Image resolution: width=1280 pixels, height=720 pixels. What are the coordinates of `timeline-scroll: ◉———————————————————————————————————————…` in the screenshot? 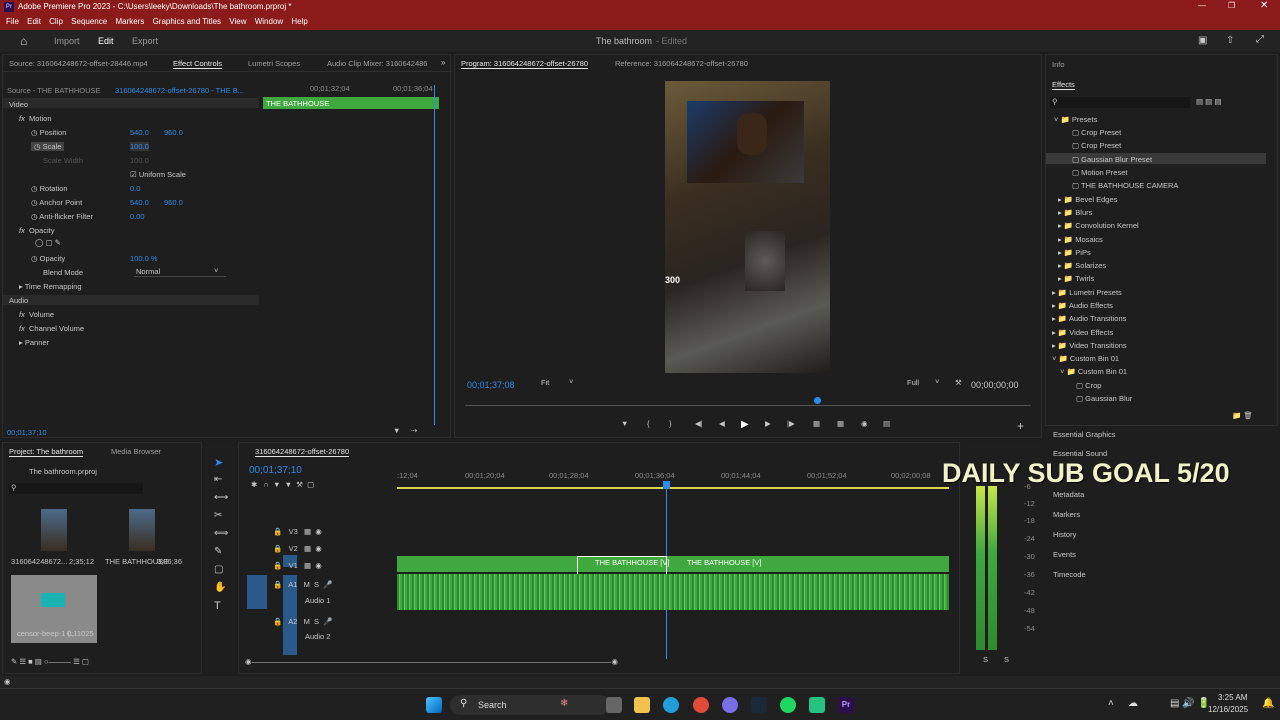 It's located at (431, 661).